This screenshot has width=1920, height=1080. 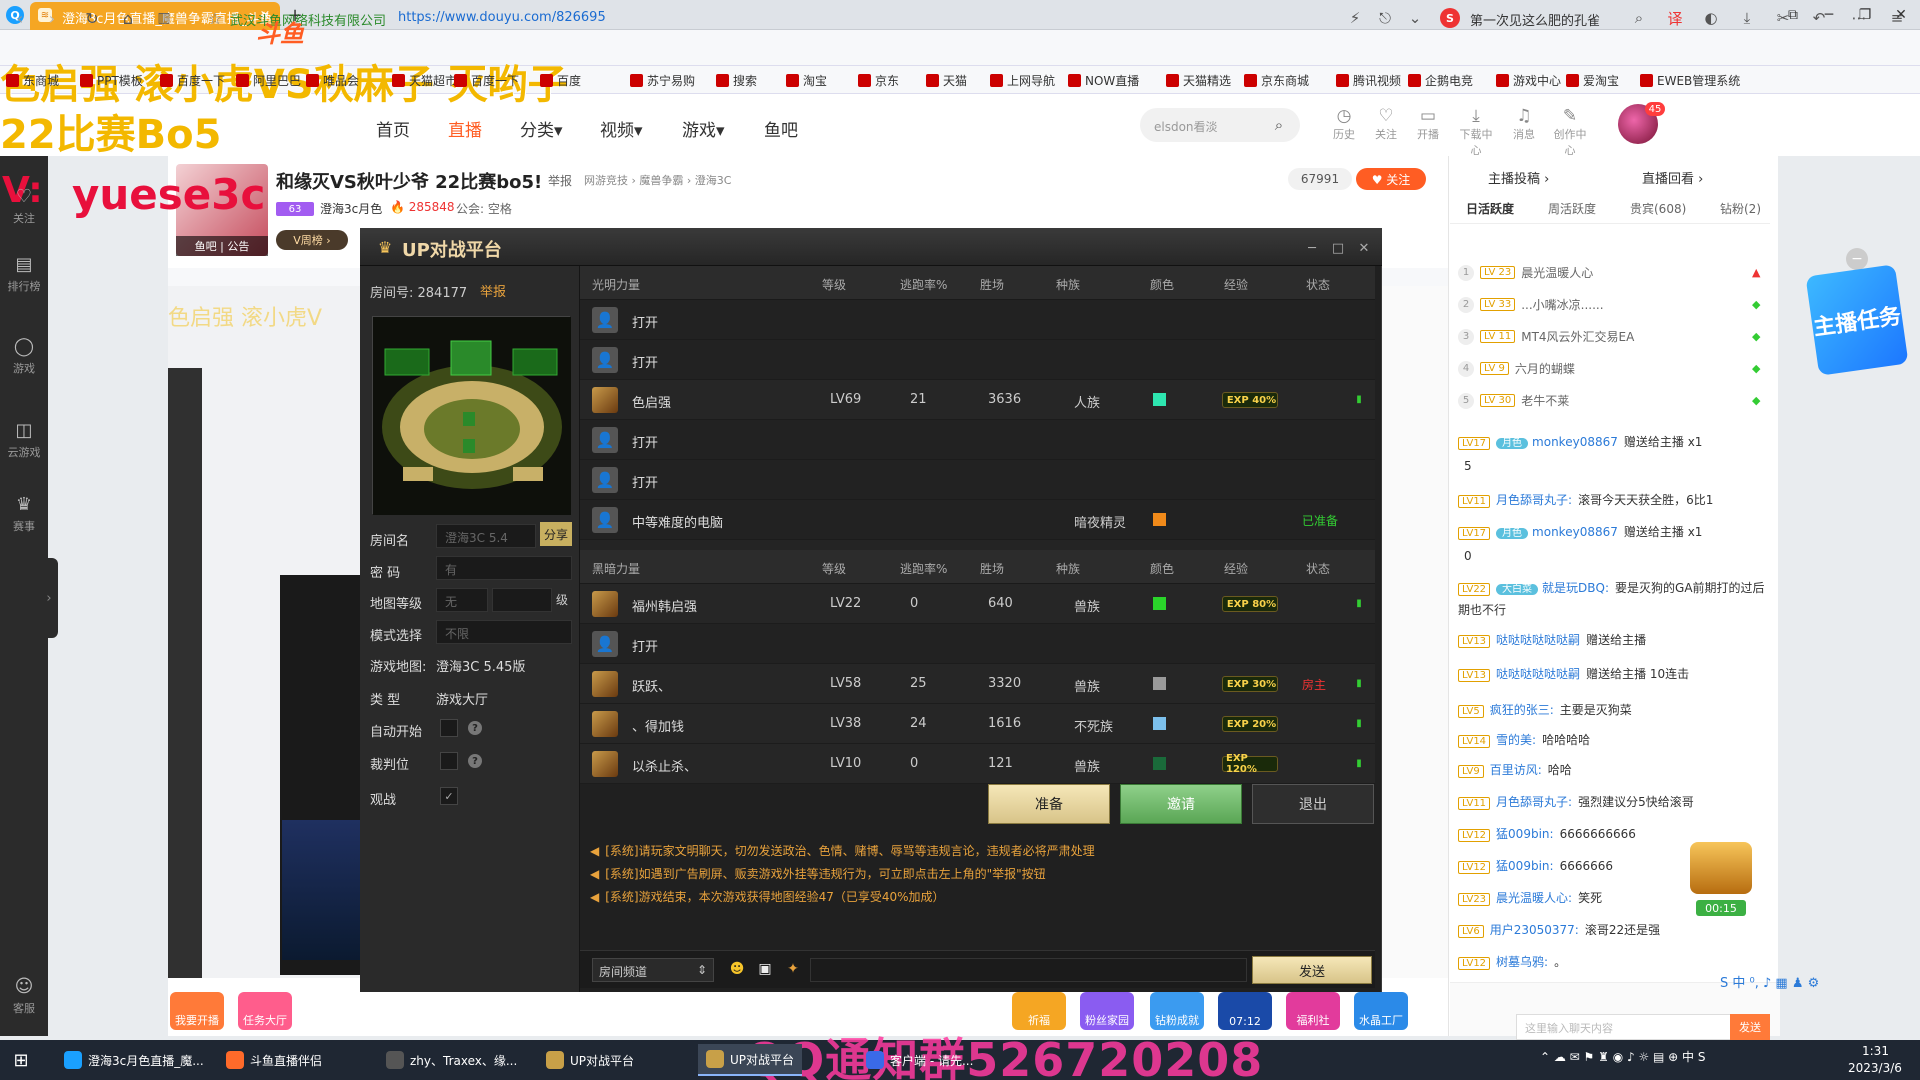 I want to click on rank-row: 3 LV 11 MT4风云外汇交易EA ◆, so click(x=1609, y=336).